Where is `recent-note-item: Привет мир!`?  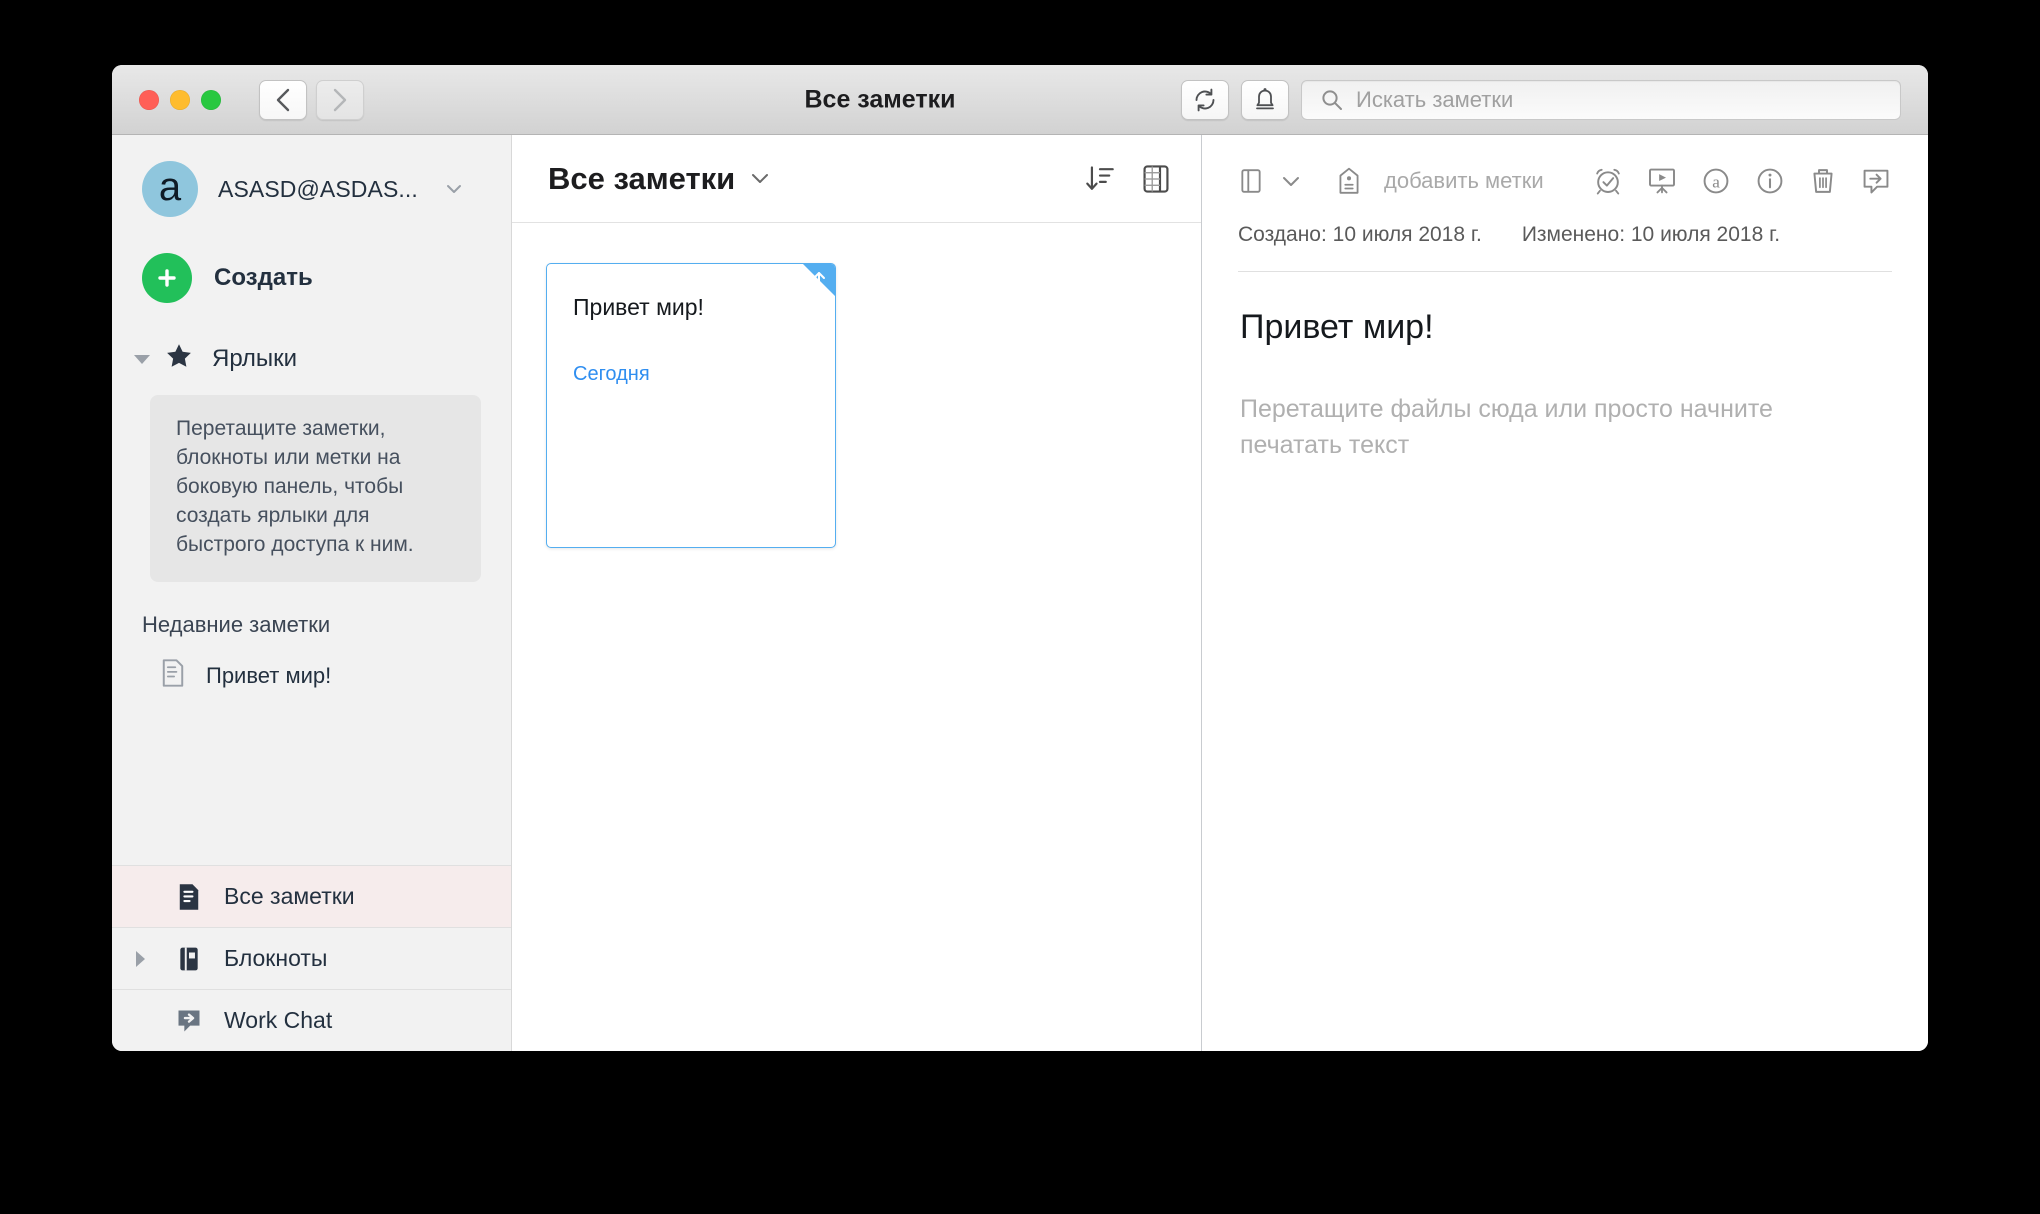 recent-note-item: Привет мир! is located at coordinates (311, 666).